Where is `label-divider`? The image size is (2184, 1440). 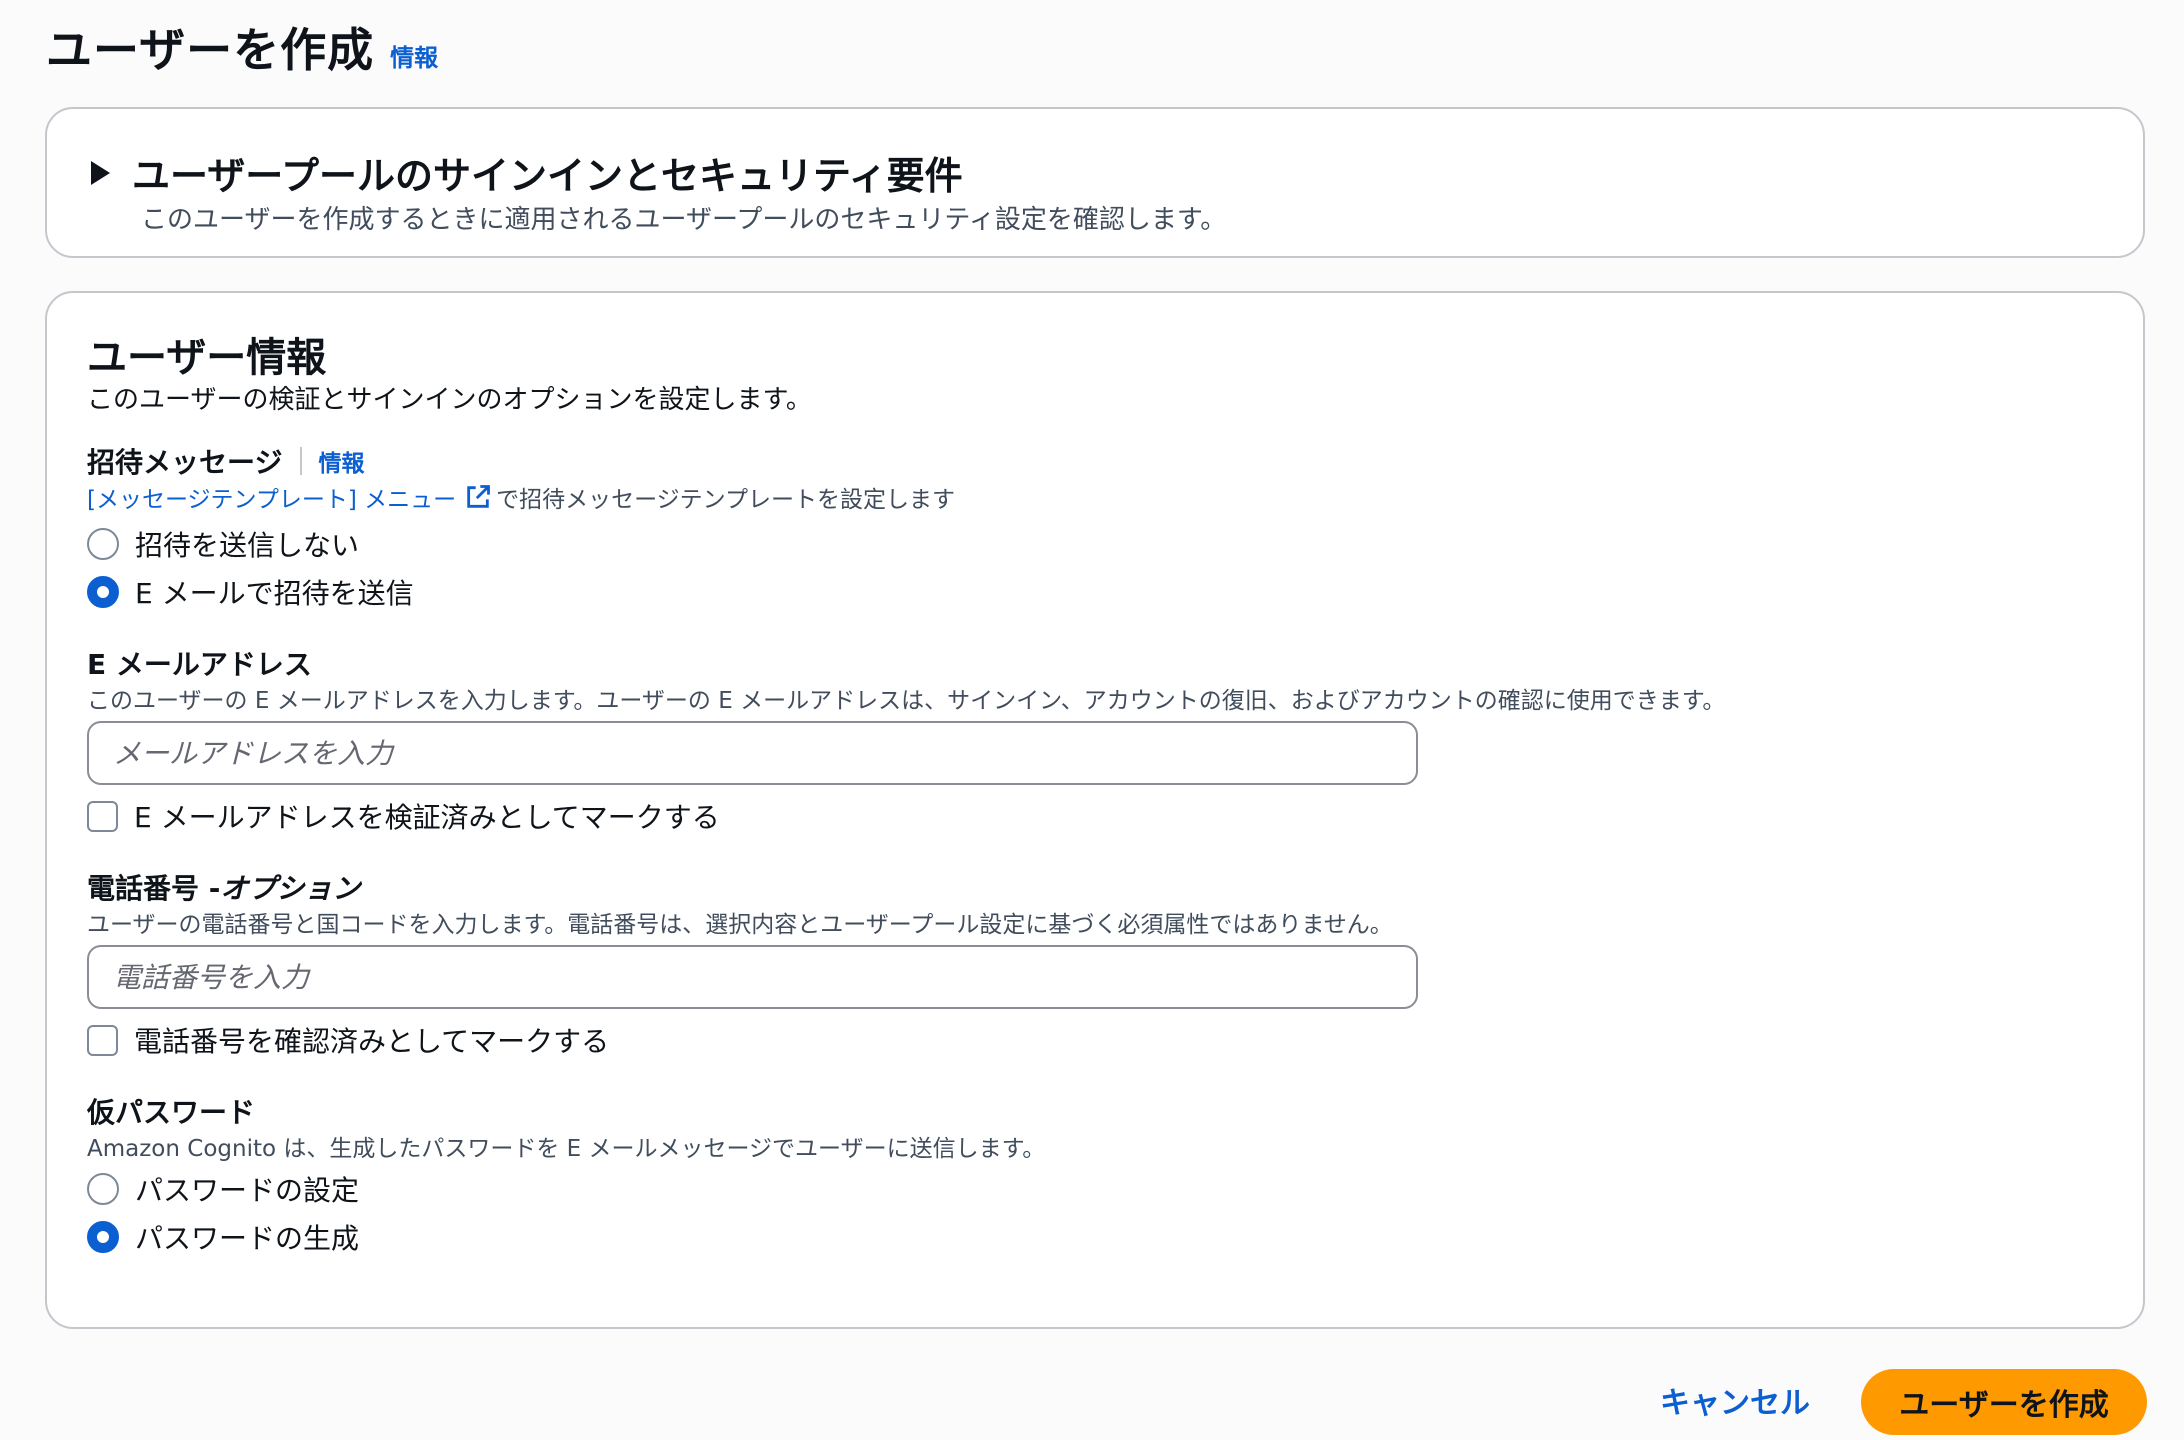
label-divider is located at coordinates (301, 461).